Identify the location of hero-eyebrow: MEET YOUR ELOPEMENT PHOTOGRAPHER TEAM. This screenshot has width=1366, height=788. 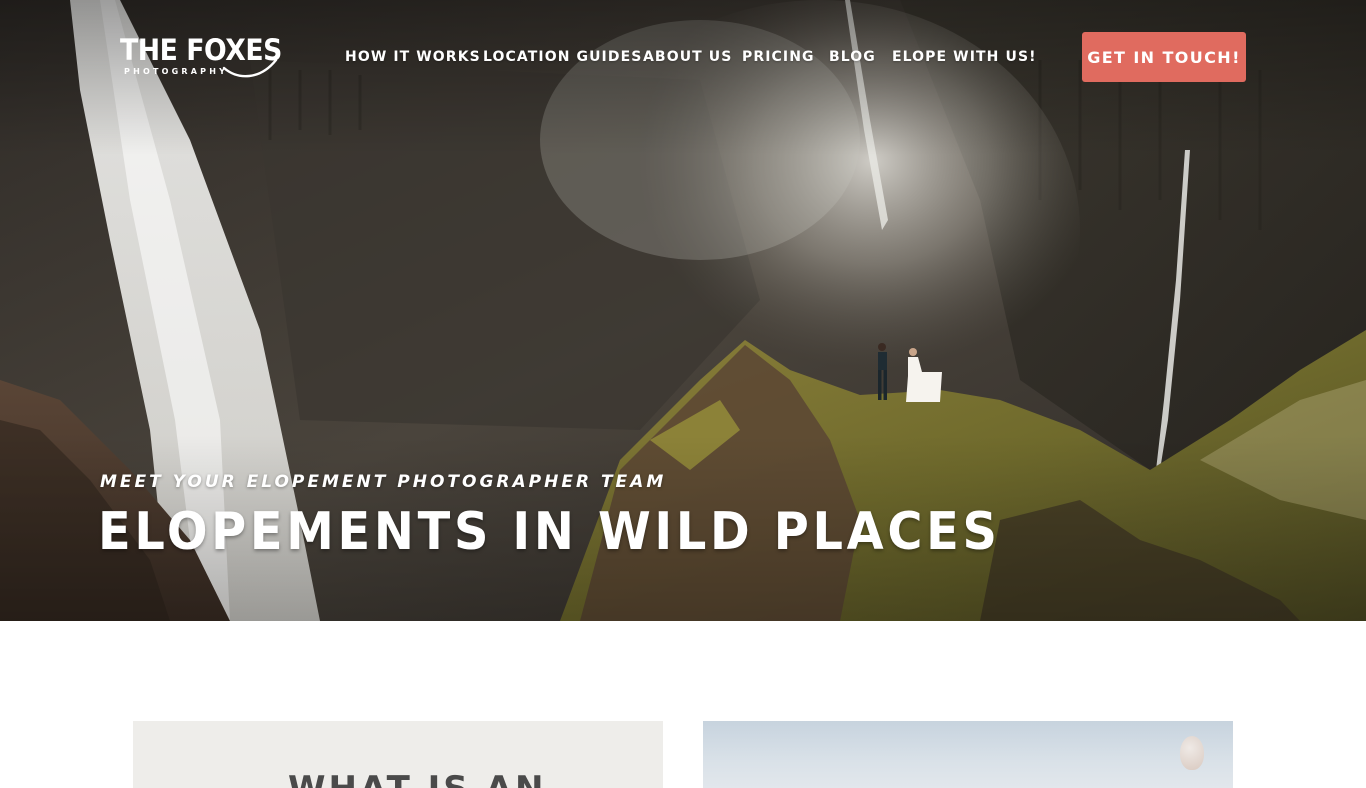
(383, 482).